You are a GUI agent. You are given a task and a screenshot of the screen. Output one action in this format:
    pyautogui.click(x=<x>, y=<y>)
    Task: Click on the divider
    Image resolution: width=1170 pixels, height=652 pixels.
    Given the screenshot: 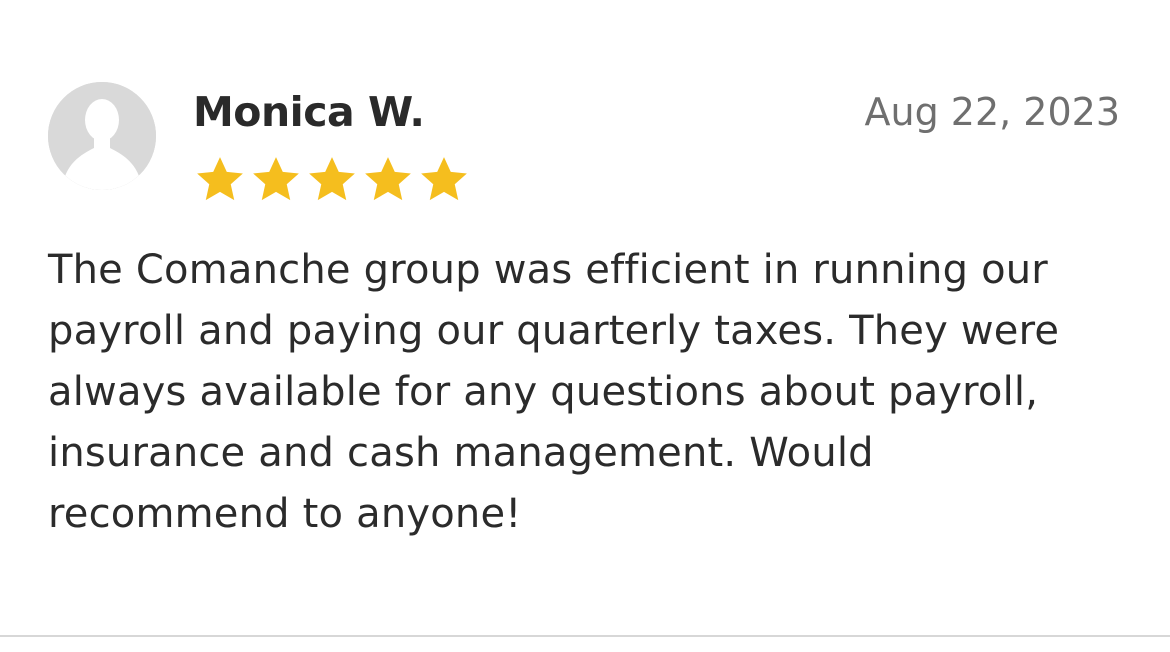 What is the action you would take?
    pyautogui.click(x=585, y=636)
    